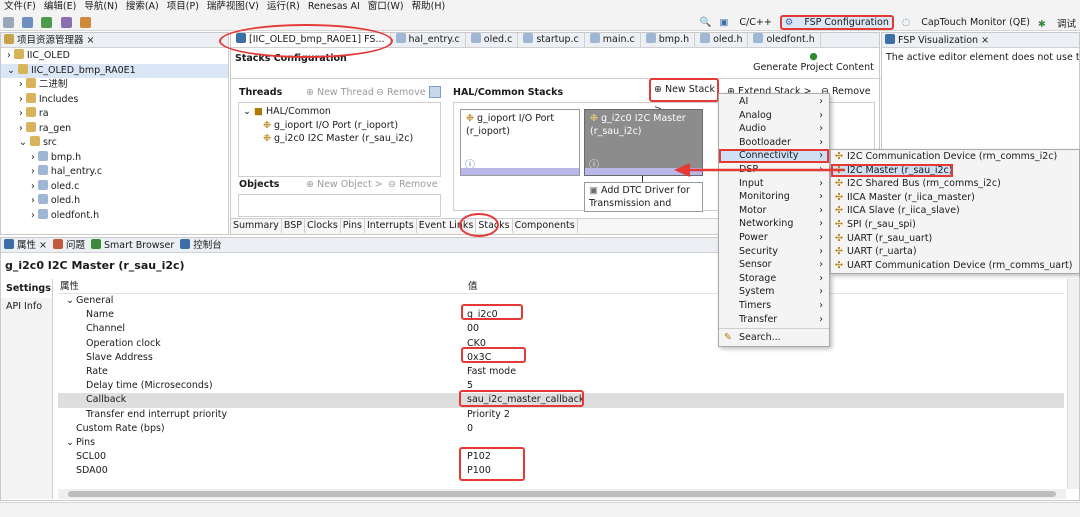 This screenshot has width=1080, height=517. I want to click on menu-item-0: 文件(F), so click(20, 6).